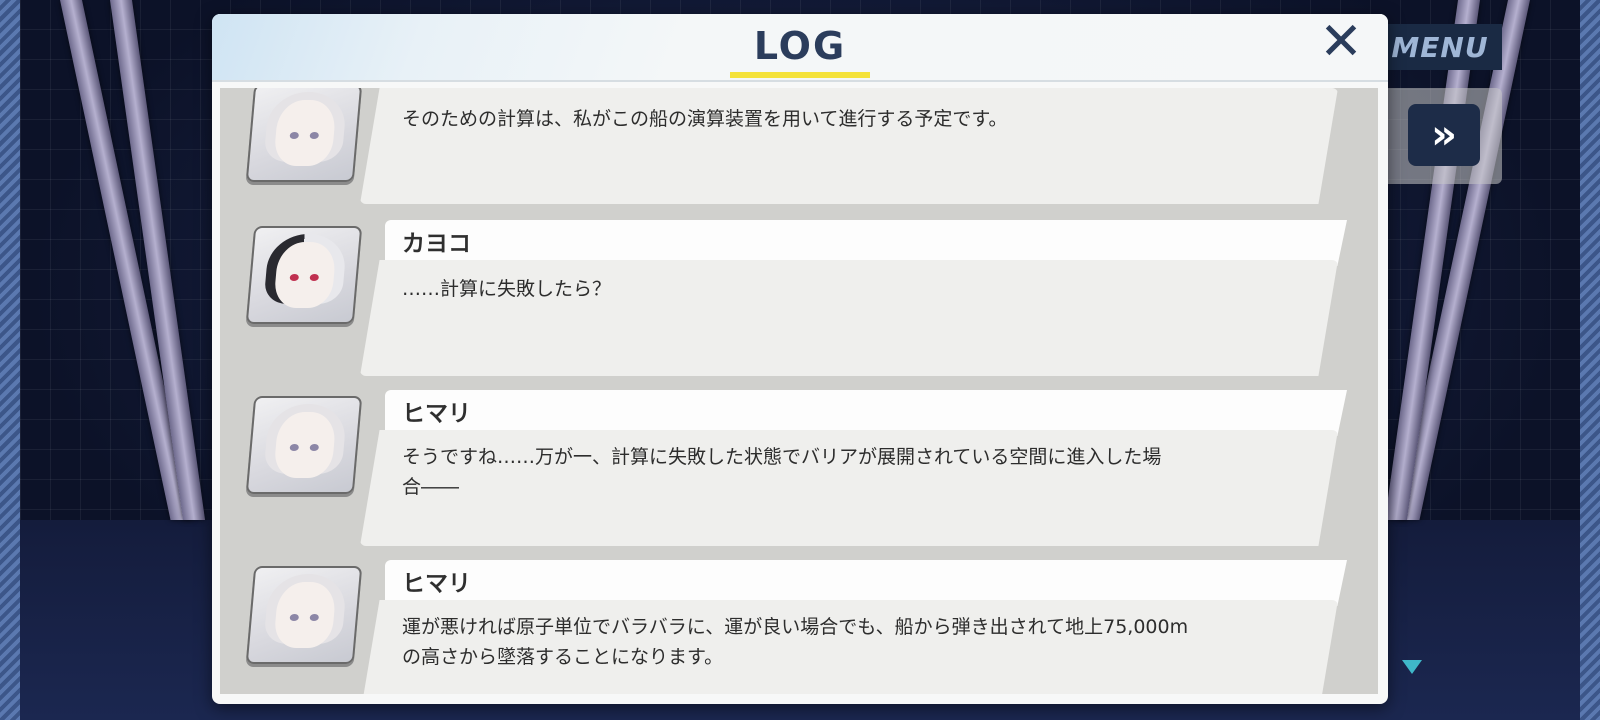  I want to click on fast-forward-icon: », so click(1444, 135).